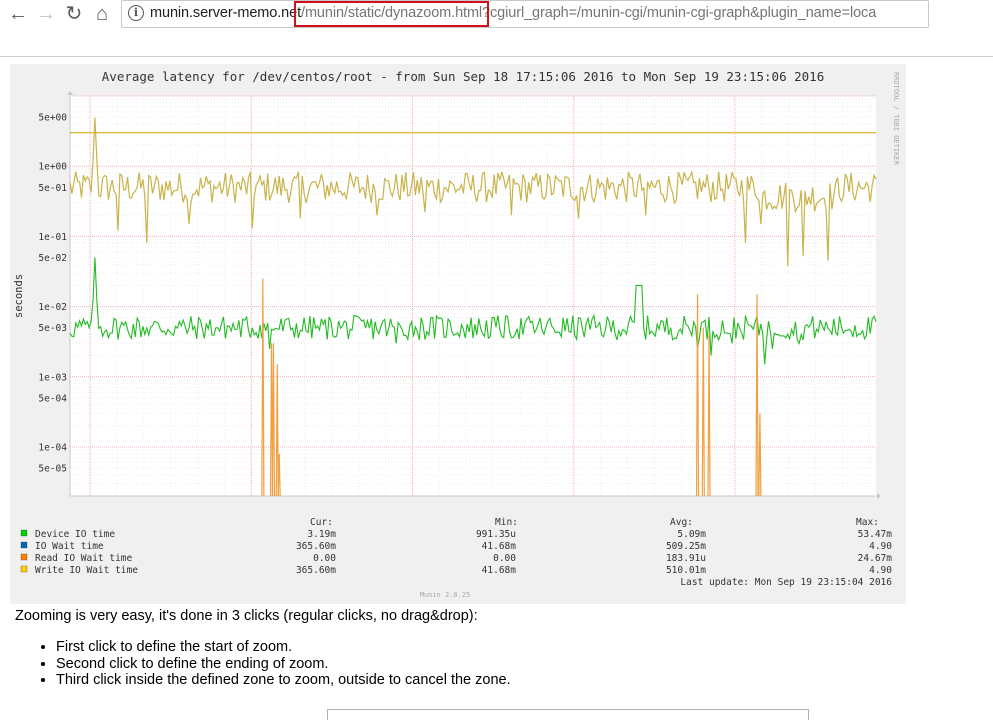 The width and height of the screenshot is (993, 720). What do you see at coordinates (52, 307) in the screenshot?
I see `y-tick-label: 1e-02` at bounding box center [52, 307].